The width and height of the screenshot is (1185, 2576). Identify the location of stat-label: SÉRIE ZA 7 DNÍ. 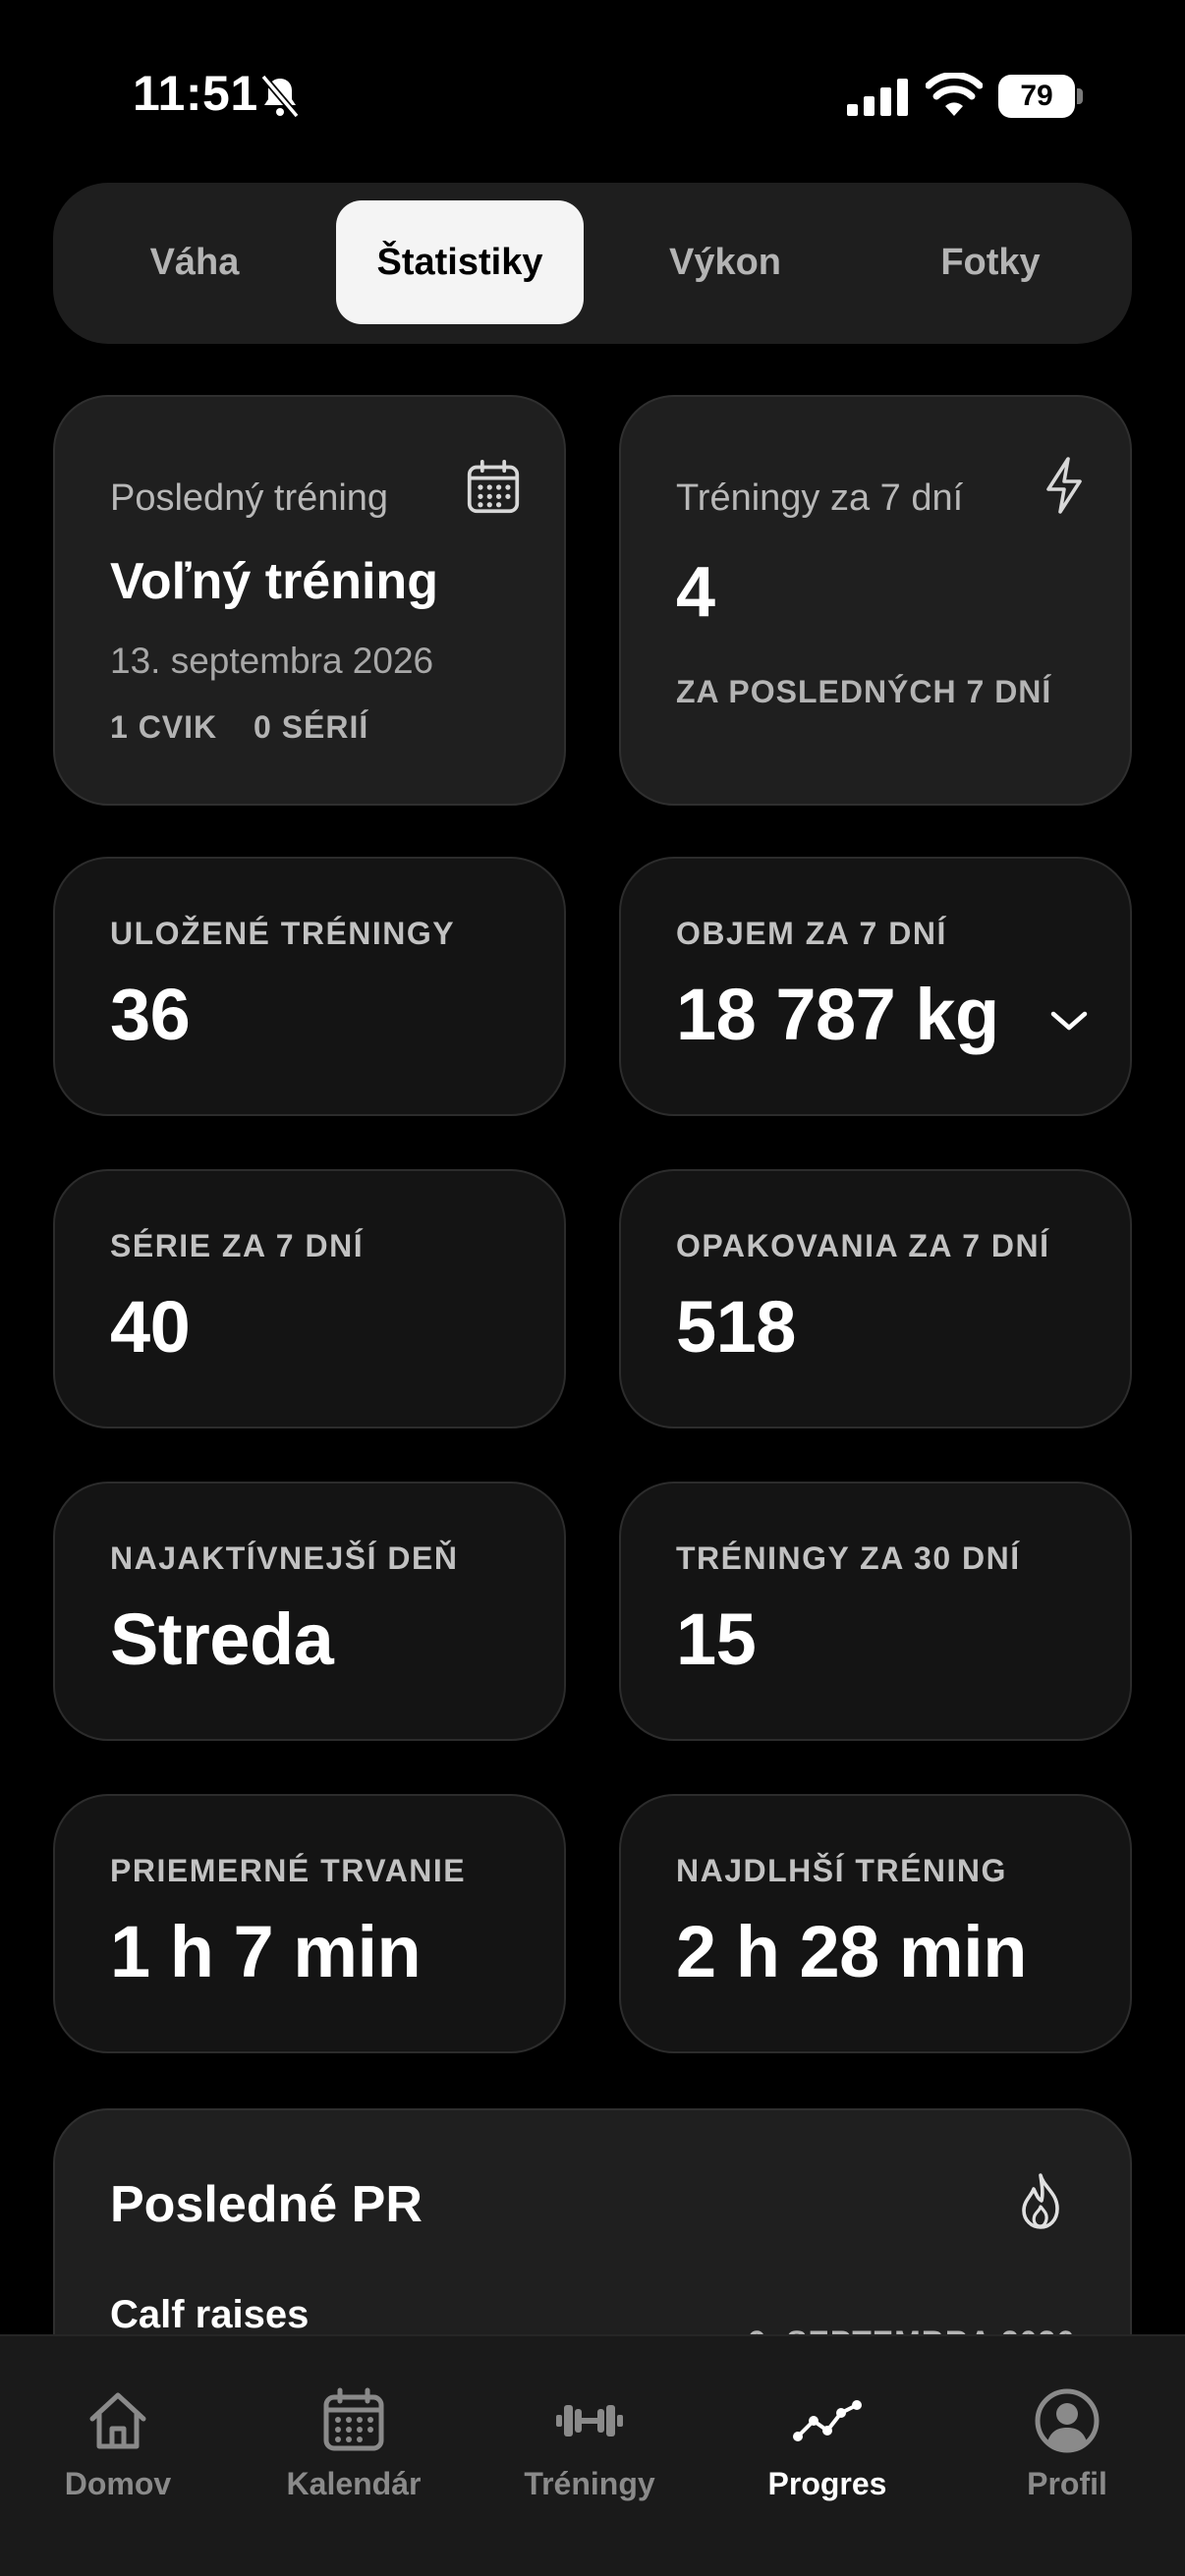
(238, 1245).